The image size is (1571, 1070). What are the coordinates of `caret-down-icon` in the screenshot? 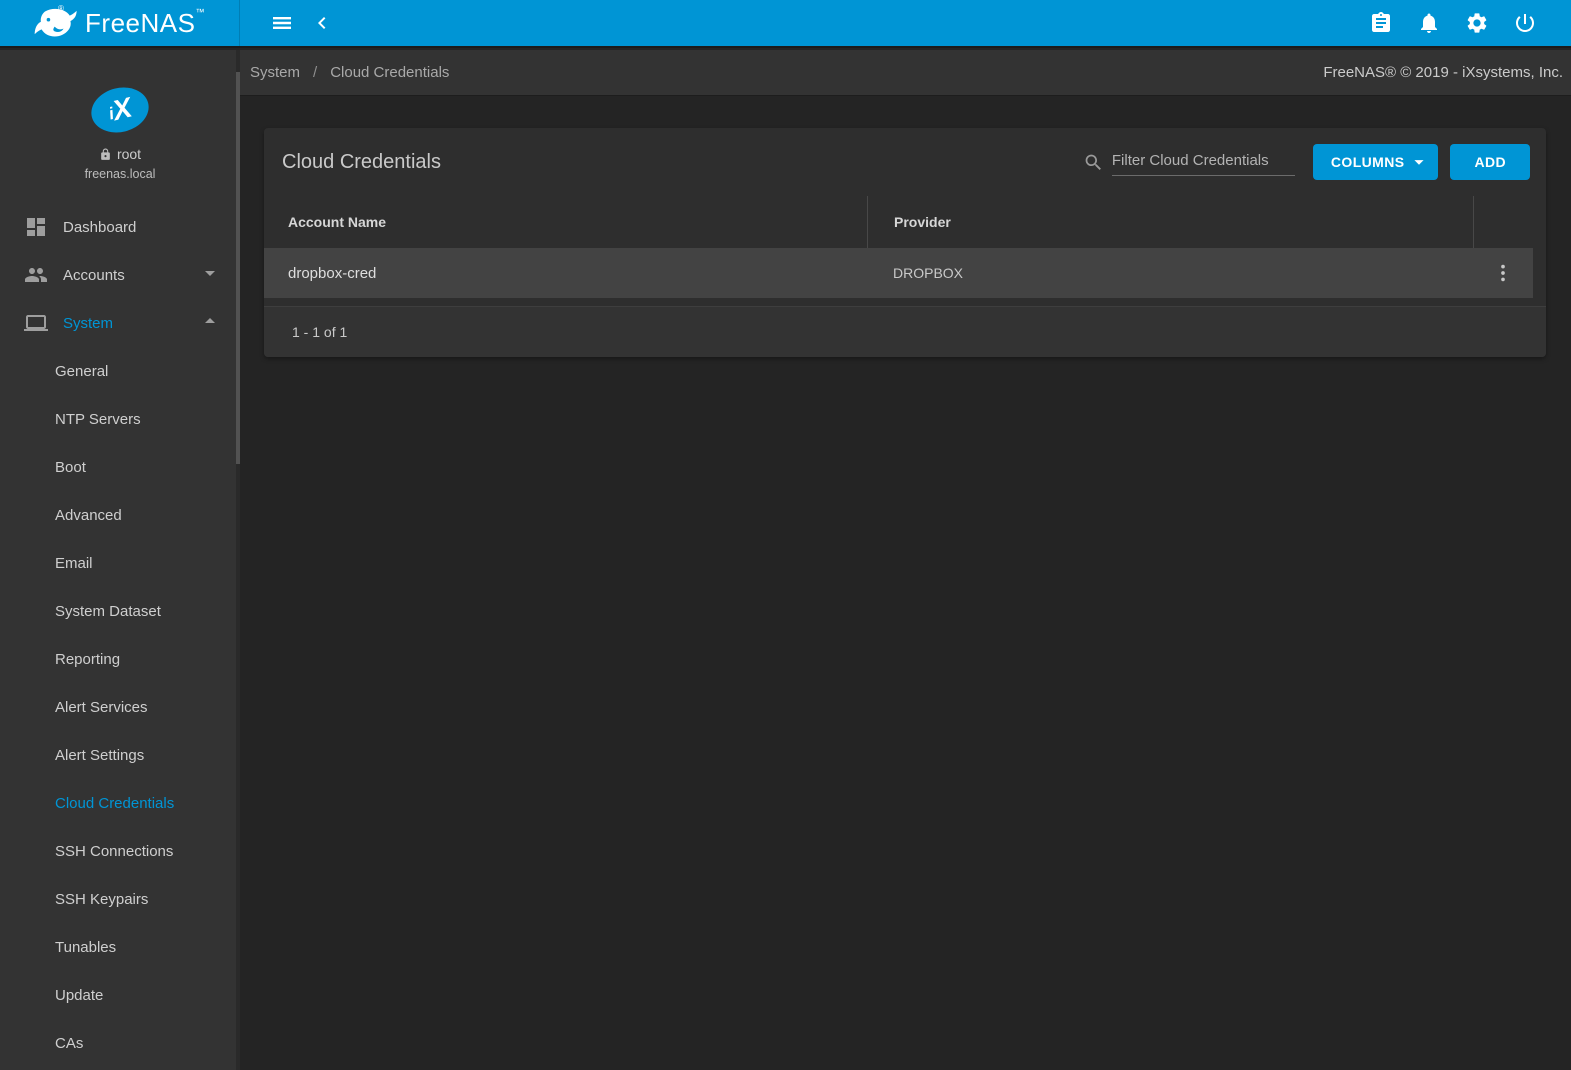 It's located at (1419, 162).